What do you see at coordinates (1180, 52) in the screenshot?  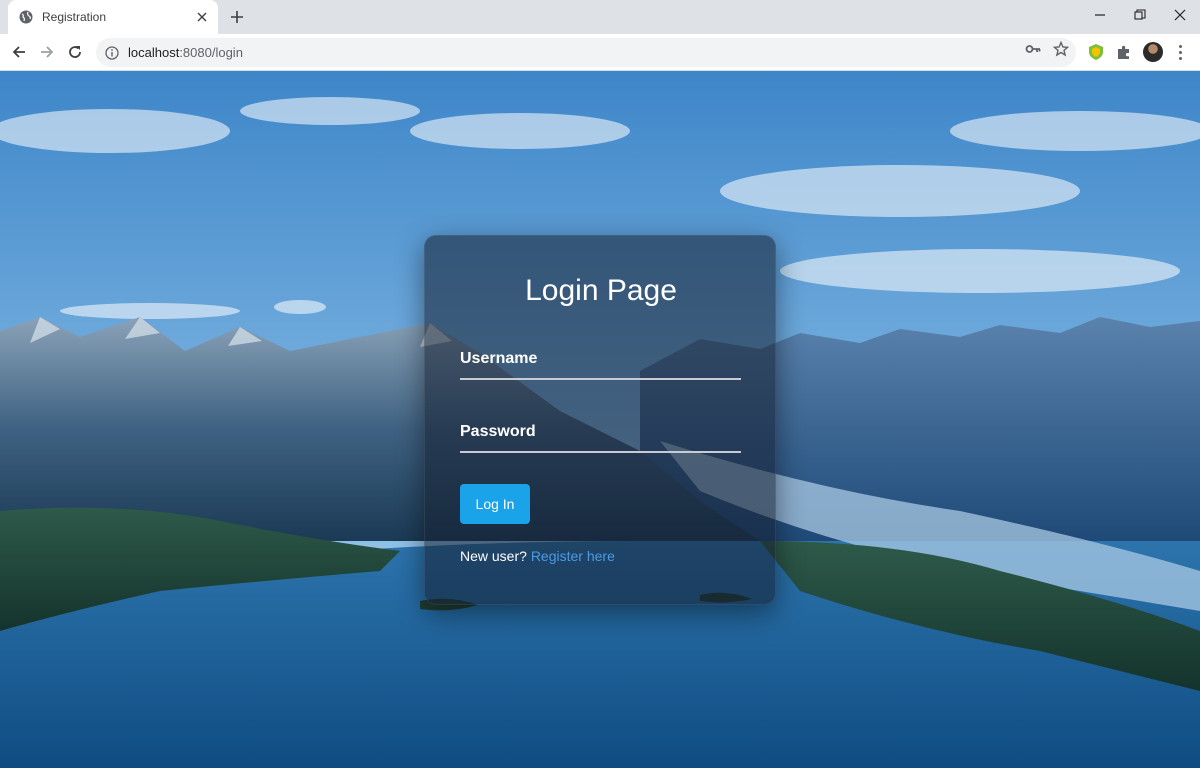 I see `menu-dots-icon` at bounding box center [1180, 52].